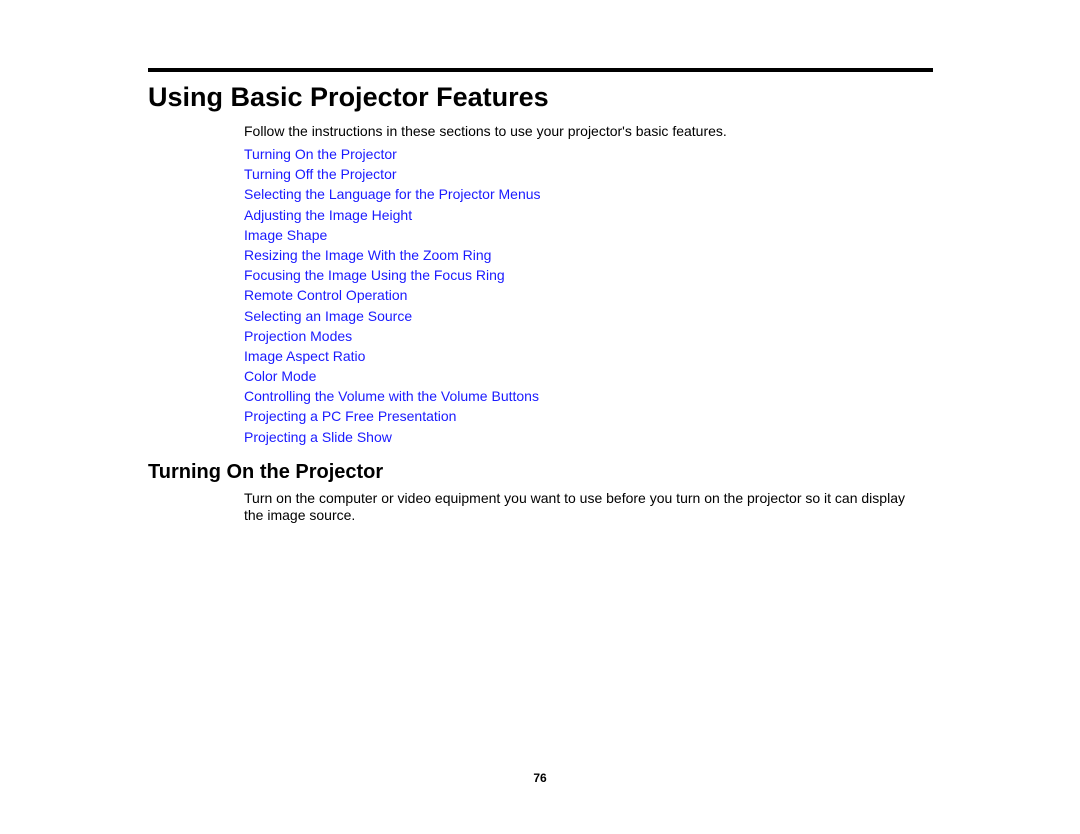  What do you see at coordinates (367, 255) in the screenshot?
I see `link-zoom-ring: Resizing the Image With the Zoom Ring` at bounding box center [367, 255].